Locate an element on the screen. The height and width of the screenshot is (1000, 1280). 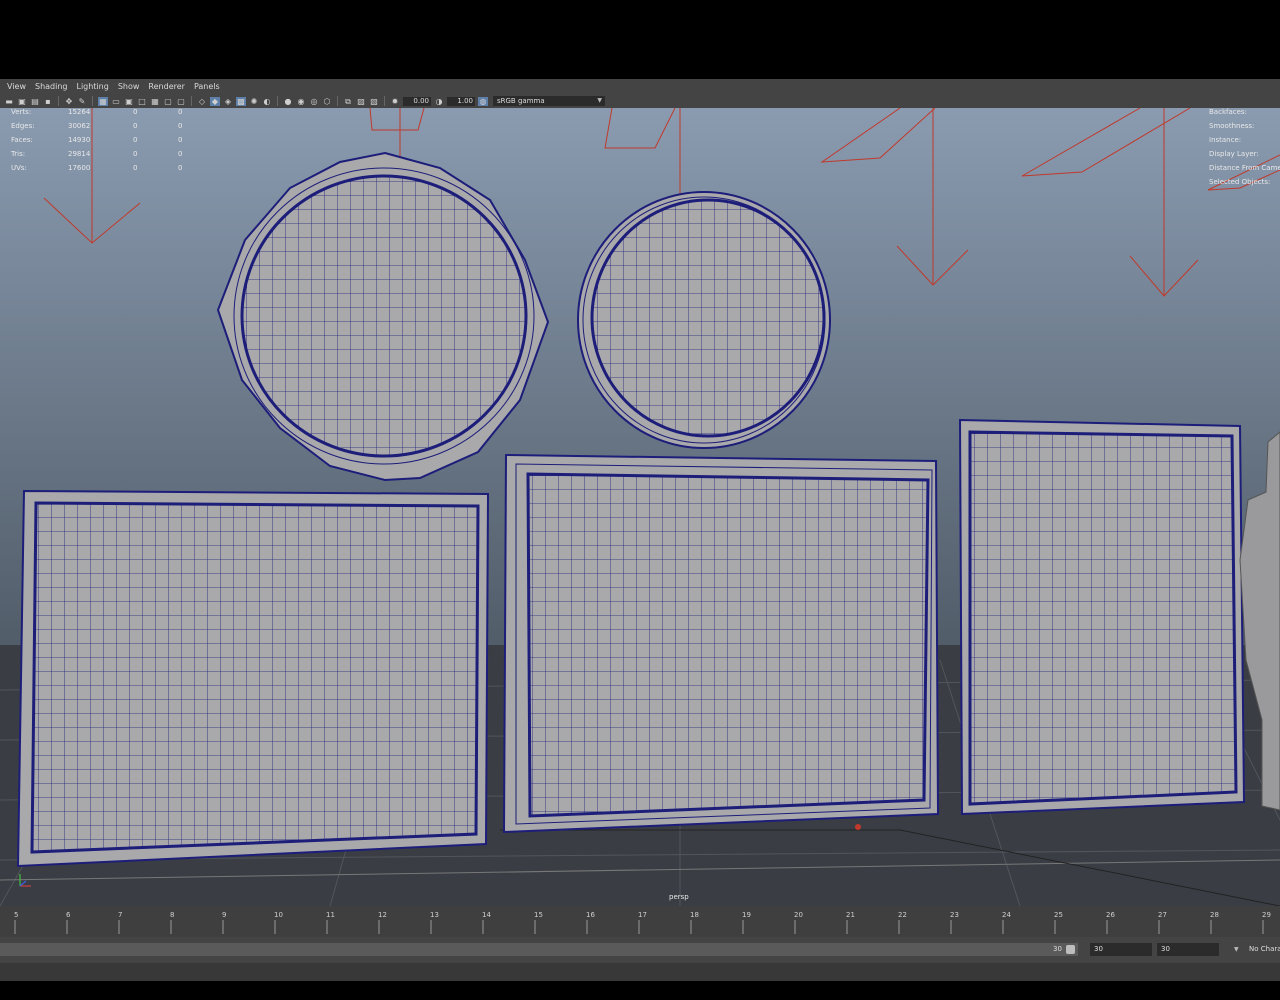
time-tick-label: 17 is located at coordinates (642, 915).